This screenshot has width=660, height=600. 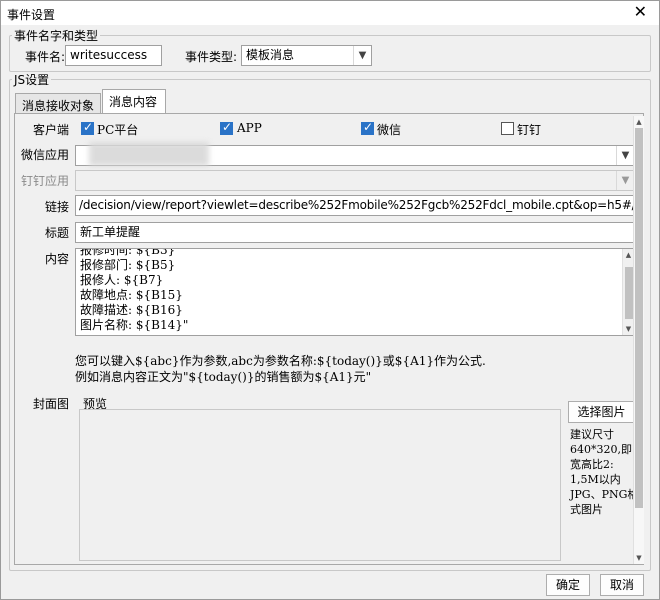 What do you see at coordinates (32, 80) in the screenshot?
I see `js-group-legend: JS设置` at bounding box center [32, 80].